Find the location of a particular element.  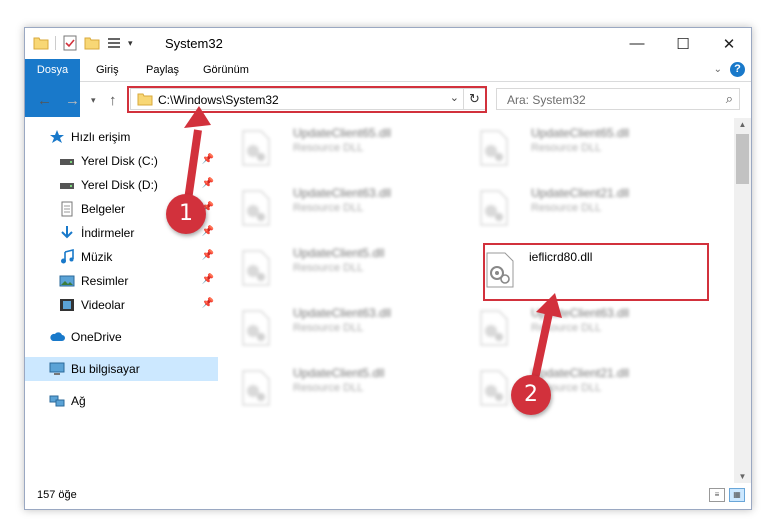

file-name: UpdateClient63.dll is located at coordinates (342, 193).